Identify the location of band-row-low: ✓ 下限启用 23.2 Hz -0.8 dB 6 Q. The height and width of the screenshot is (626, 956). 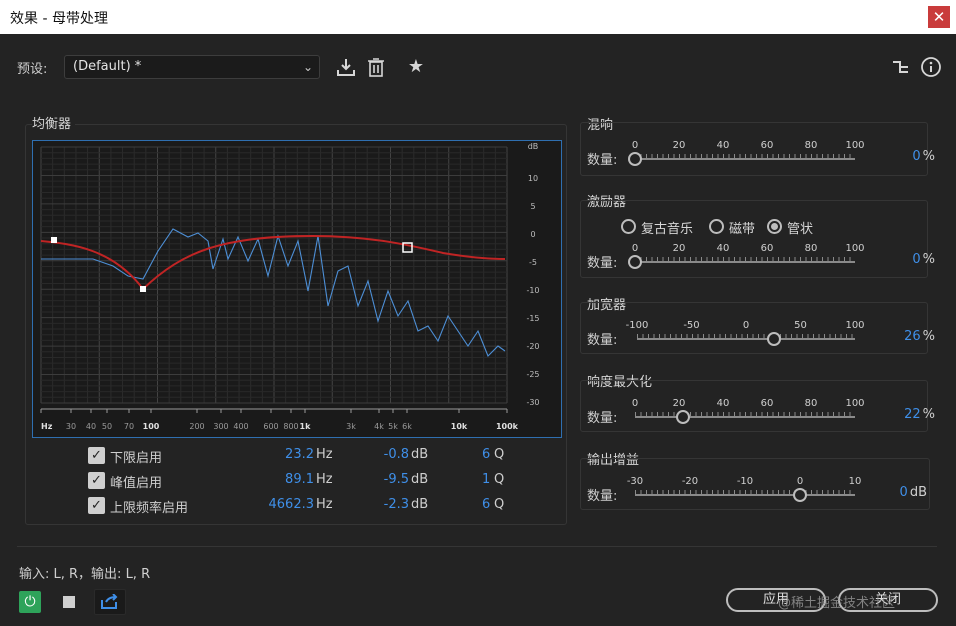
(298, 456).